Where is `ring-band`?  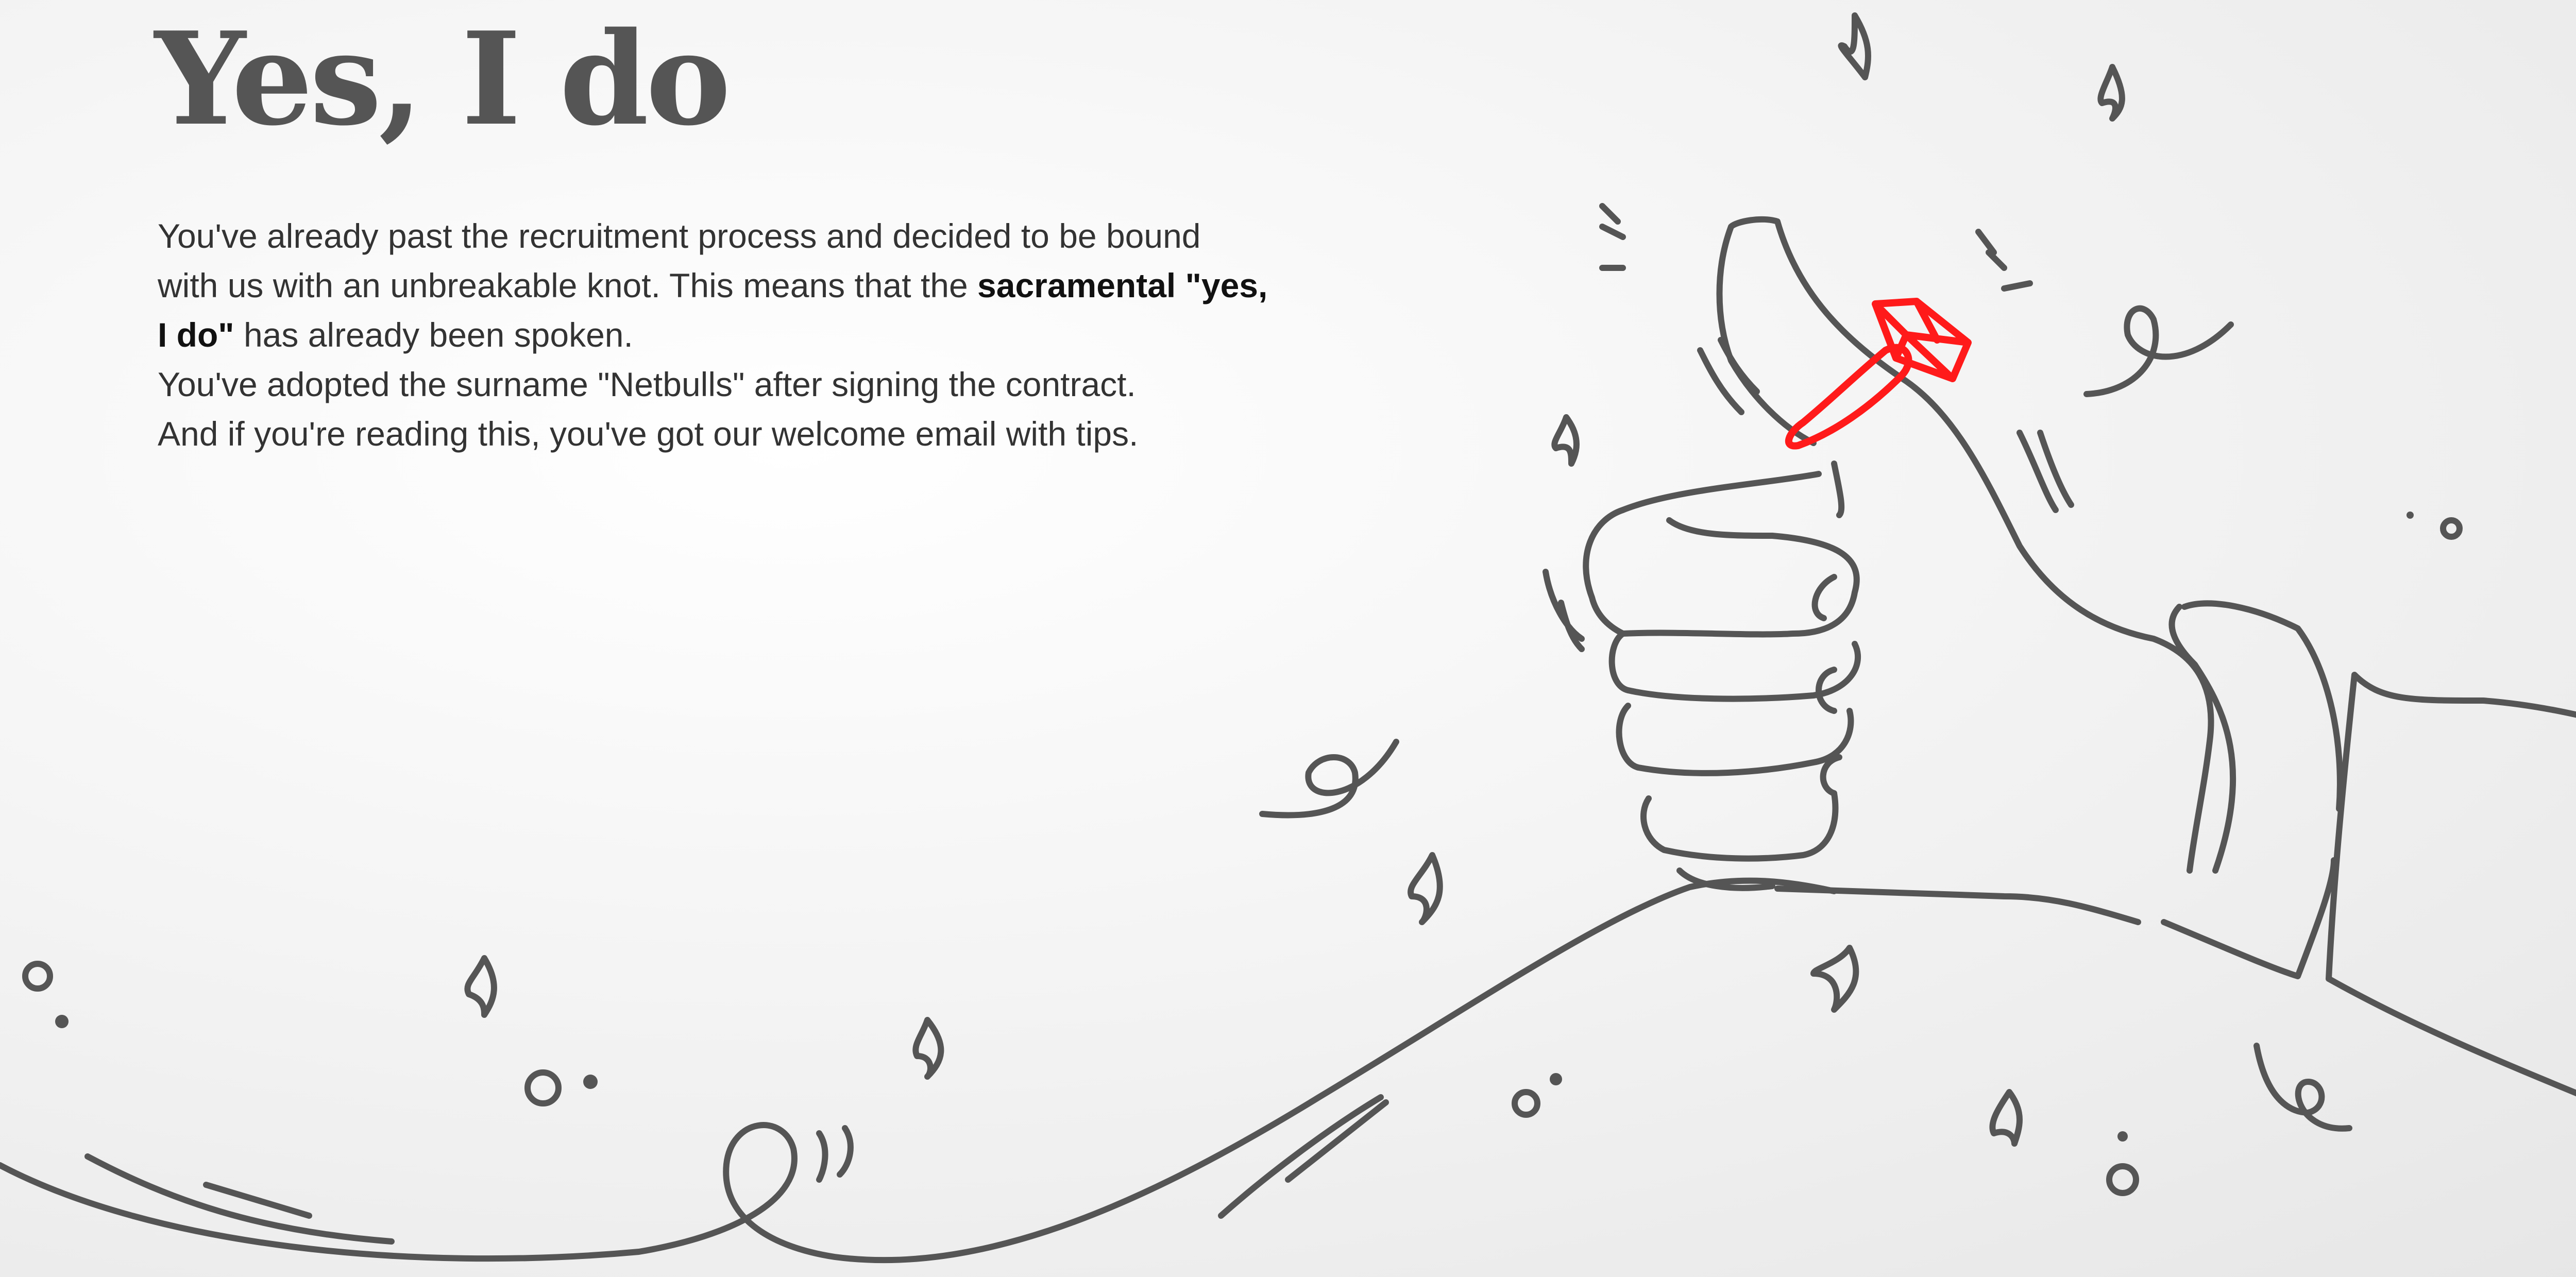 ring-band is located at coordinates (1849, 397).